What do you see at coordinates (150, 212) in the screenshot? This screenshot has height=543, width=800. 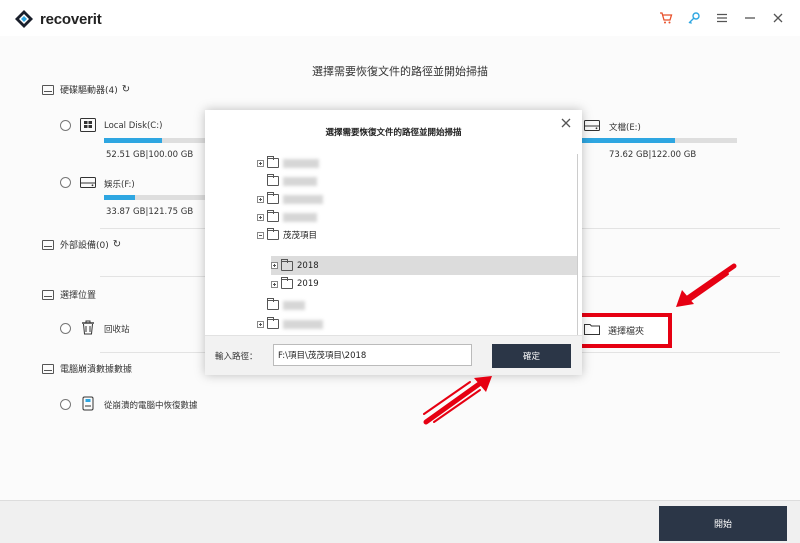 I see `drive-f-size: 33.87 GB|121.75 GB` at bounding box center [150, 212].